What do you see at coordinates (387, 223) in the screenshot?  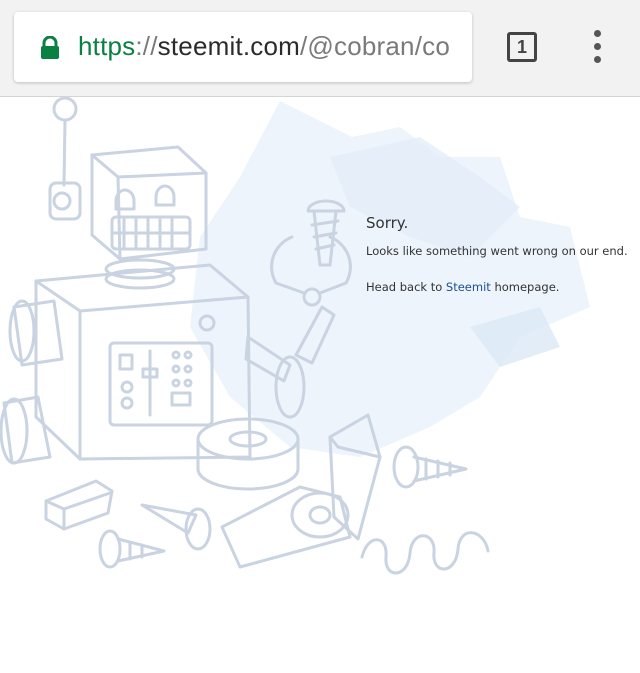 I see `error-title: Sorry.` at bounding box center [387, 223].